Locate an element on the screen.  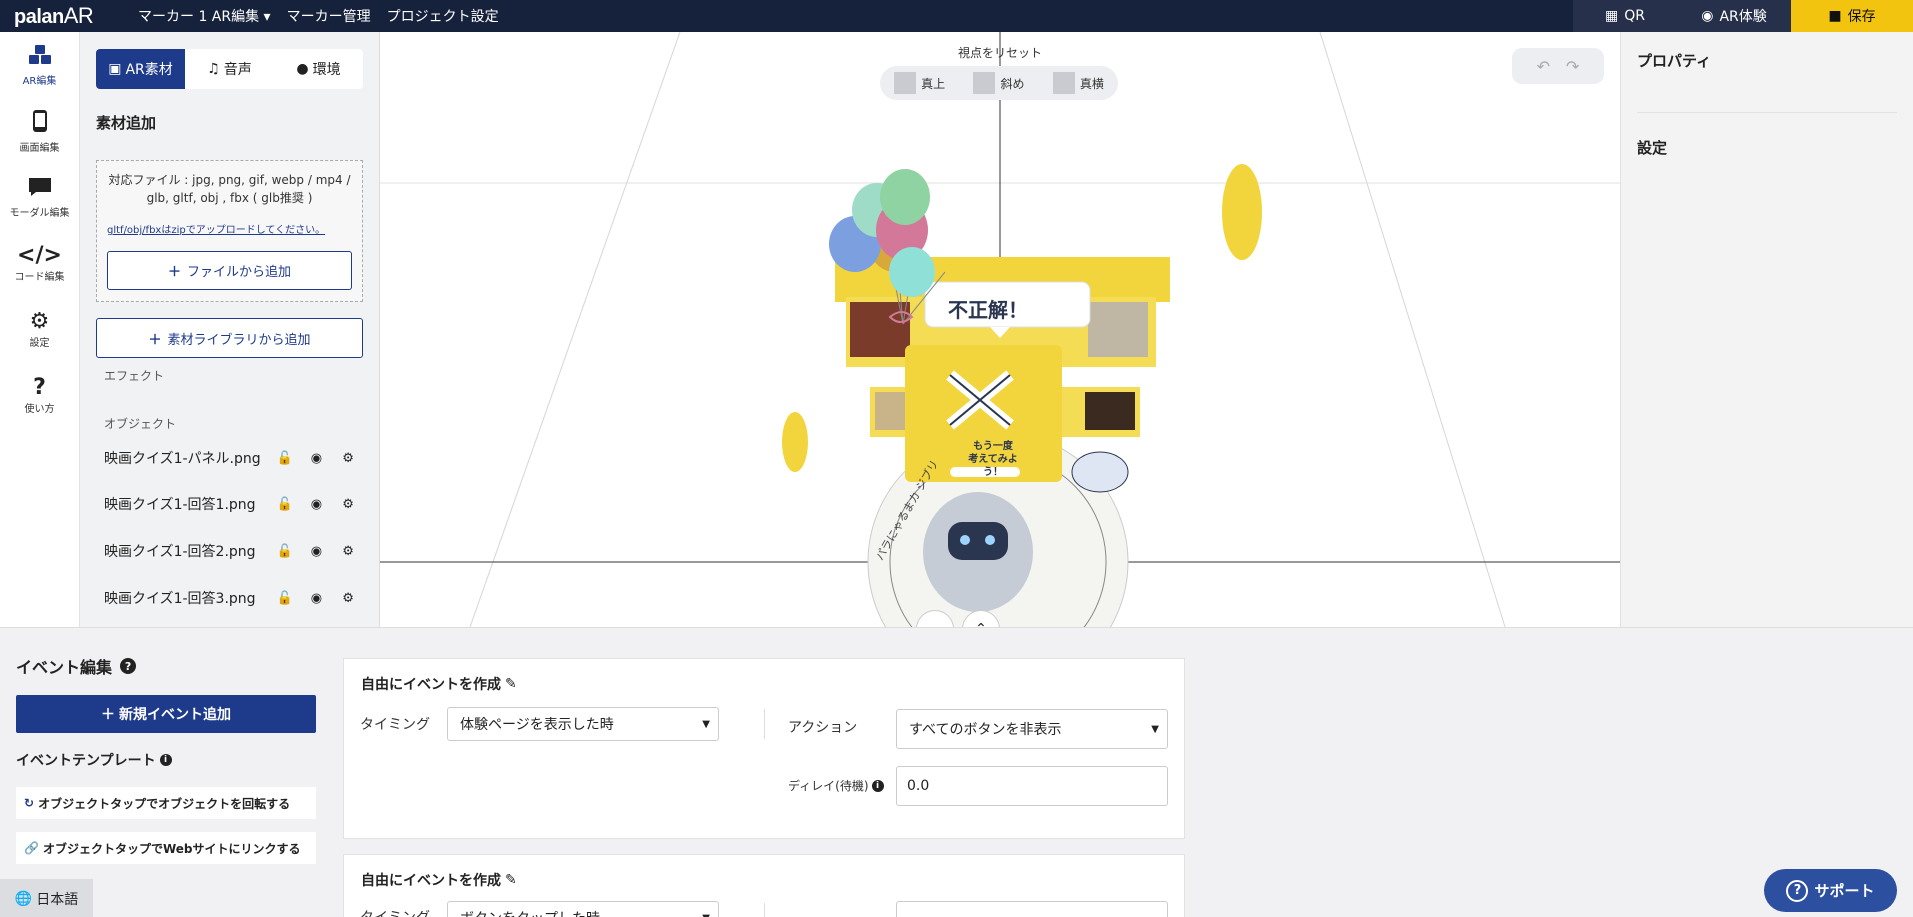
support-label: サポート is located at coordinates (1844, 891).